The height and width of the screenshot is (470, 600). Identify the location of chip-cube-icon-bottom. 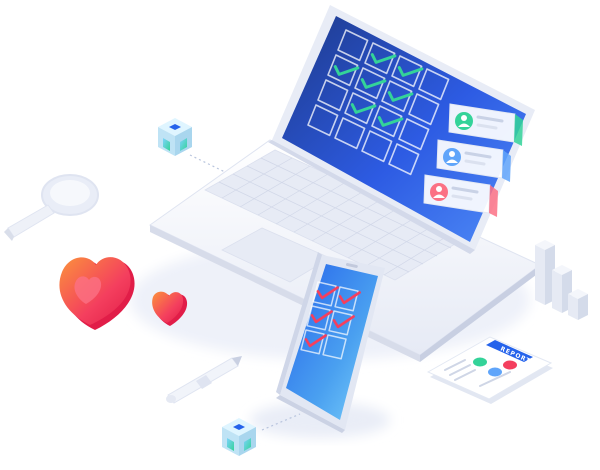
(239, 437).